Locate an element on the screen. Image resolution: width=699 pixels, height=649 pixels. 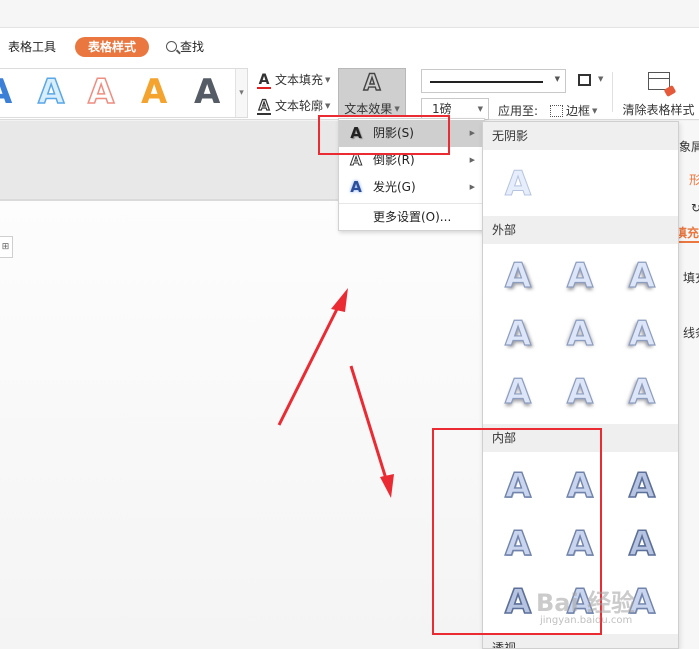
watermark-brand: Bai 经验 is located at coordinates (586, 603).